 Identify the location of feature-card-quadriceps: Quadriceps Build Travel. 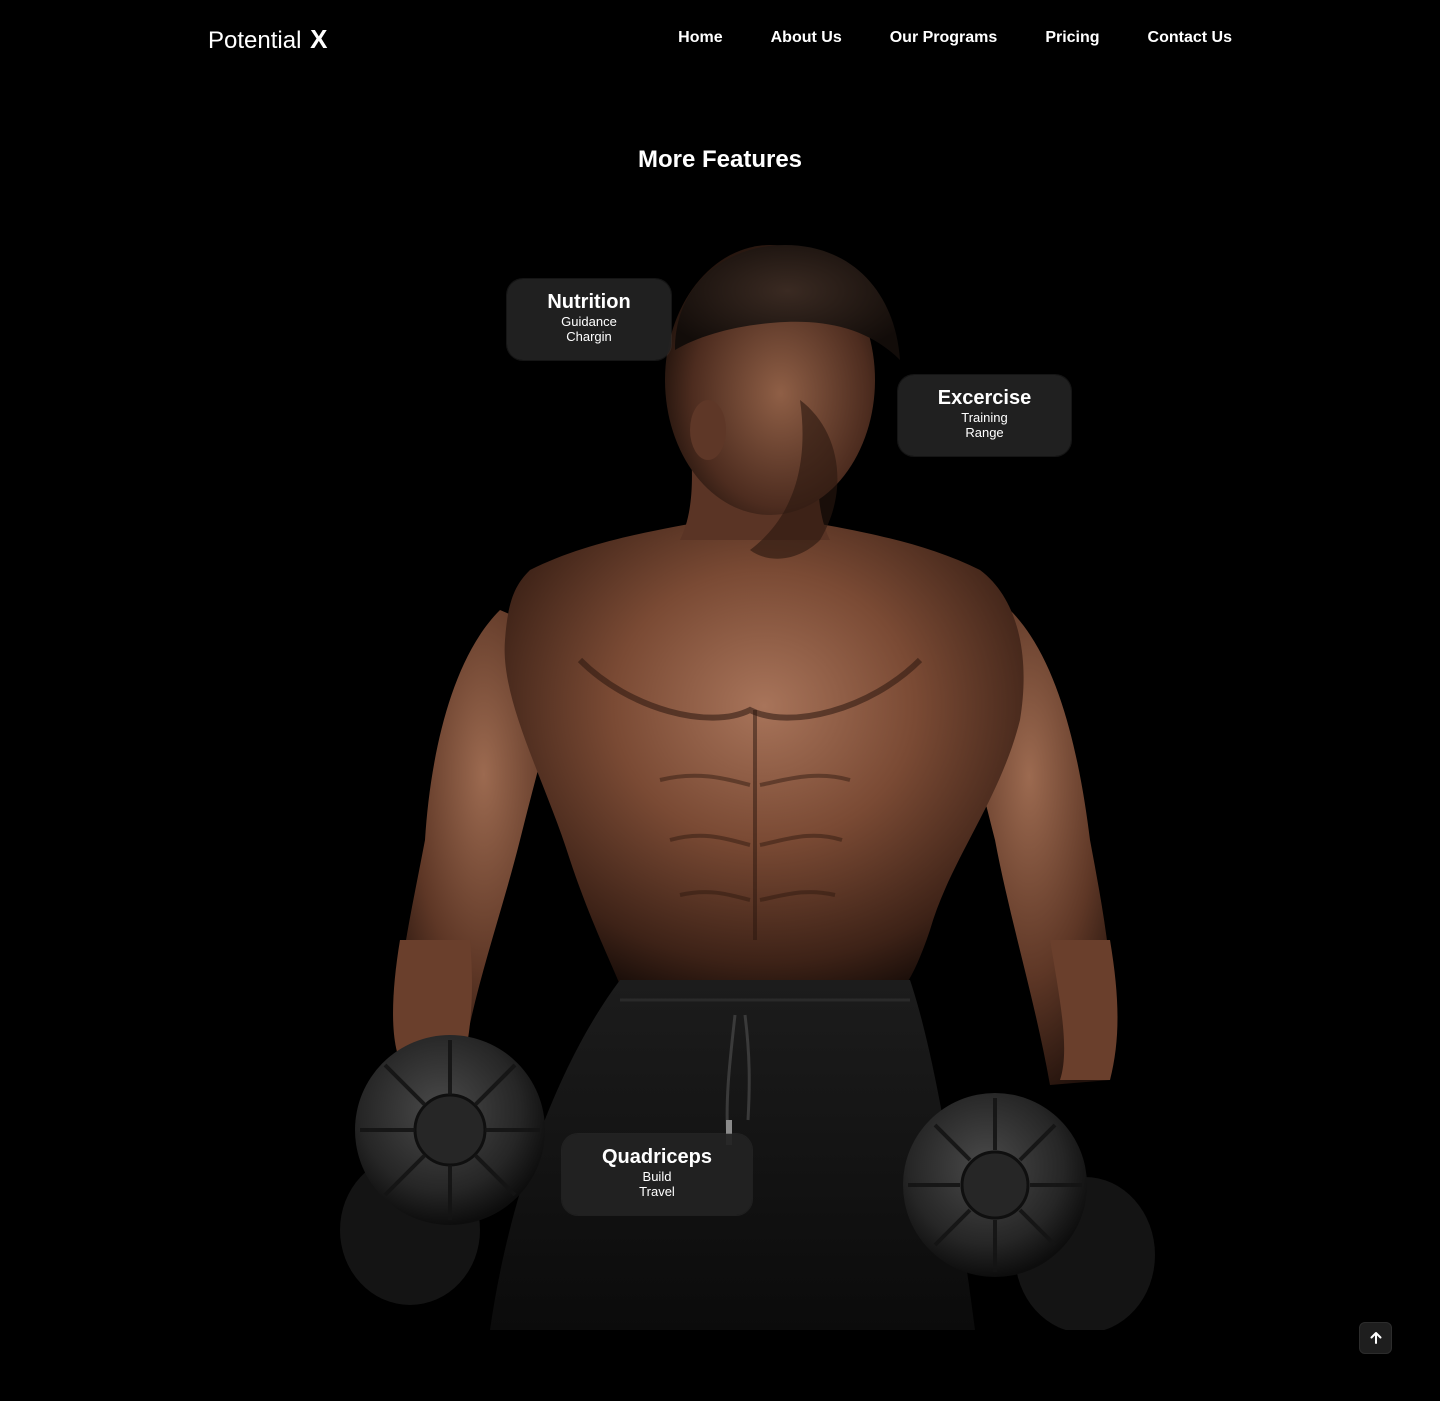
(657, 1174).